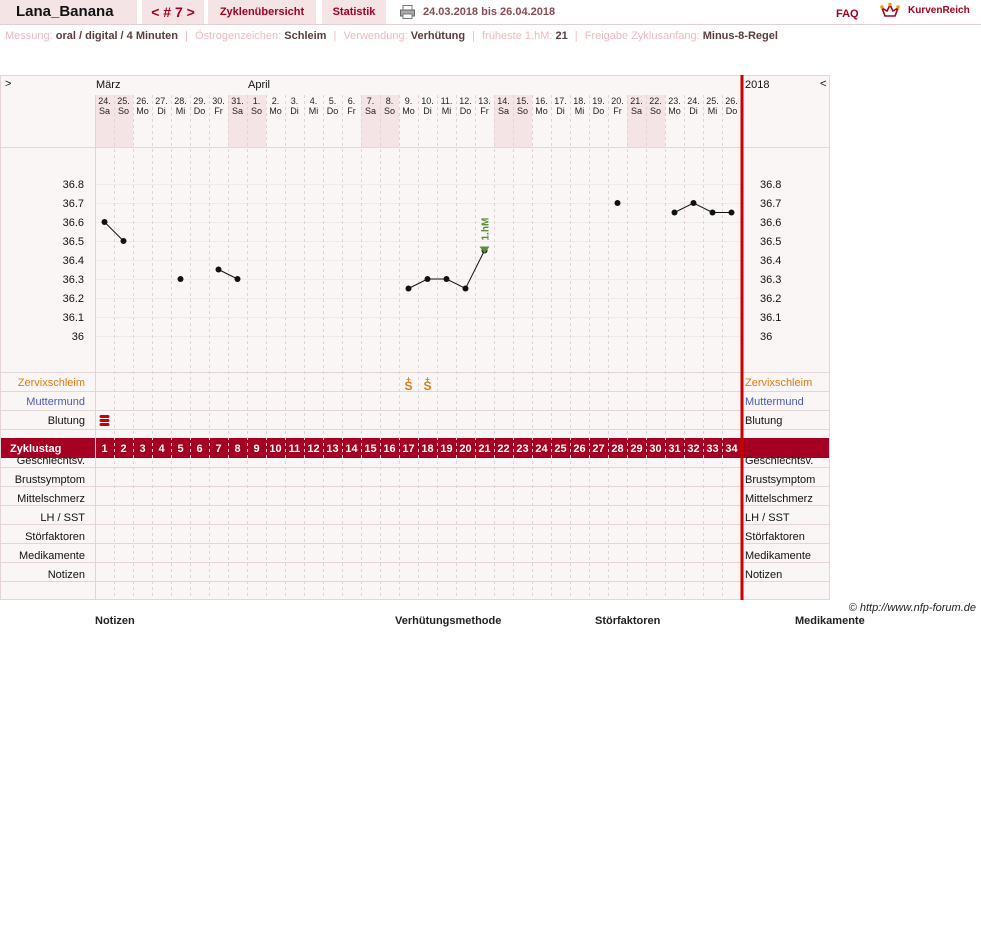 The width and height of the screenshot is (981, 940). Describe the element at coordinates (438, 36) in the screenshot. I see `usage-value: Verhütung` at that location.